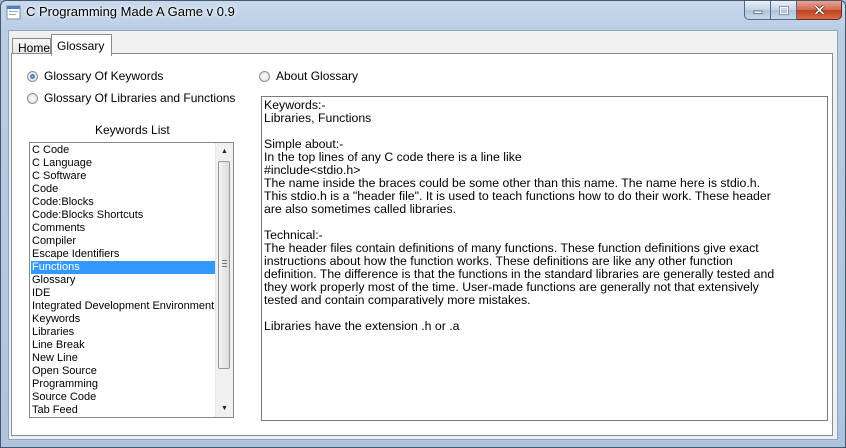 This screenshot has width=846, height=448. Describe the element at coordinates (124, 384) in the screenshot. I see `list-item: Programming` at that location.